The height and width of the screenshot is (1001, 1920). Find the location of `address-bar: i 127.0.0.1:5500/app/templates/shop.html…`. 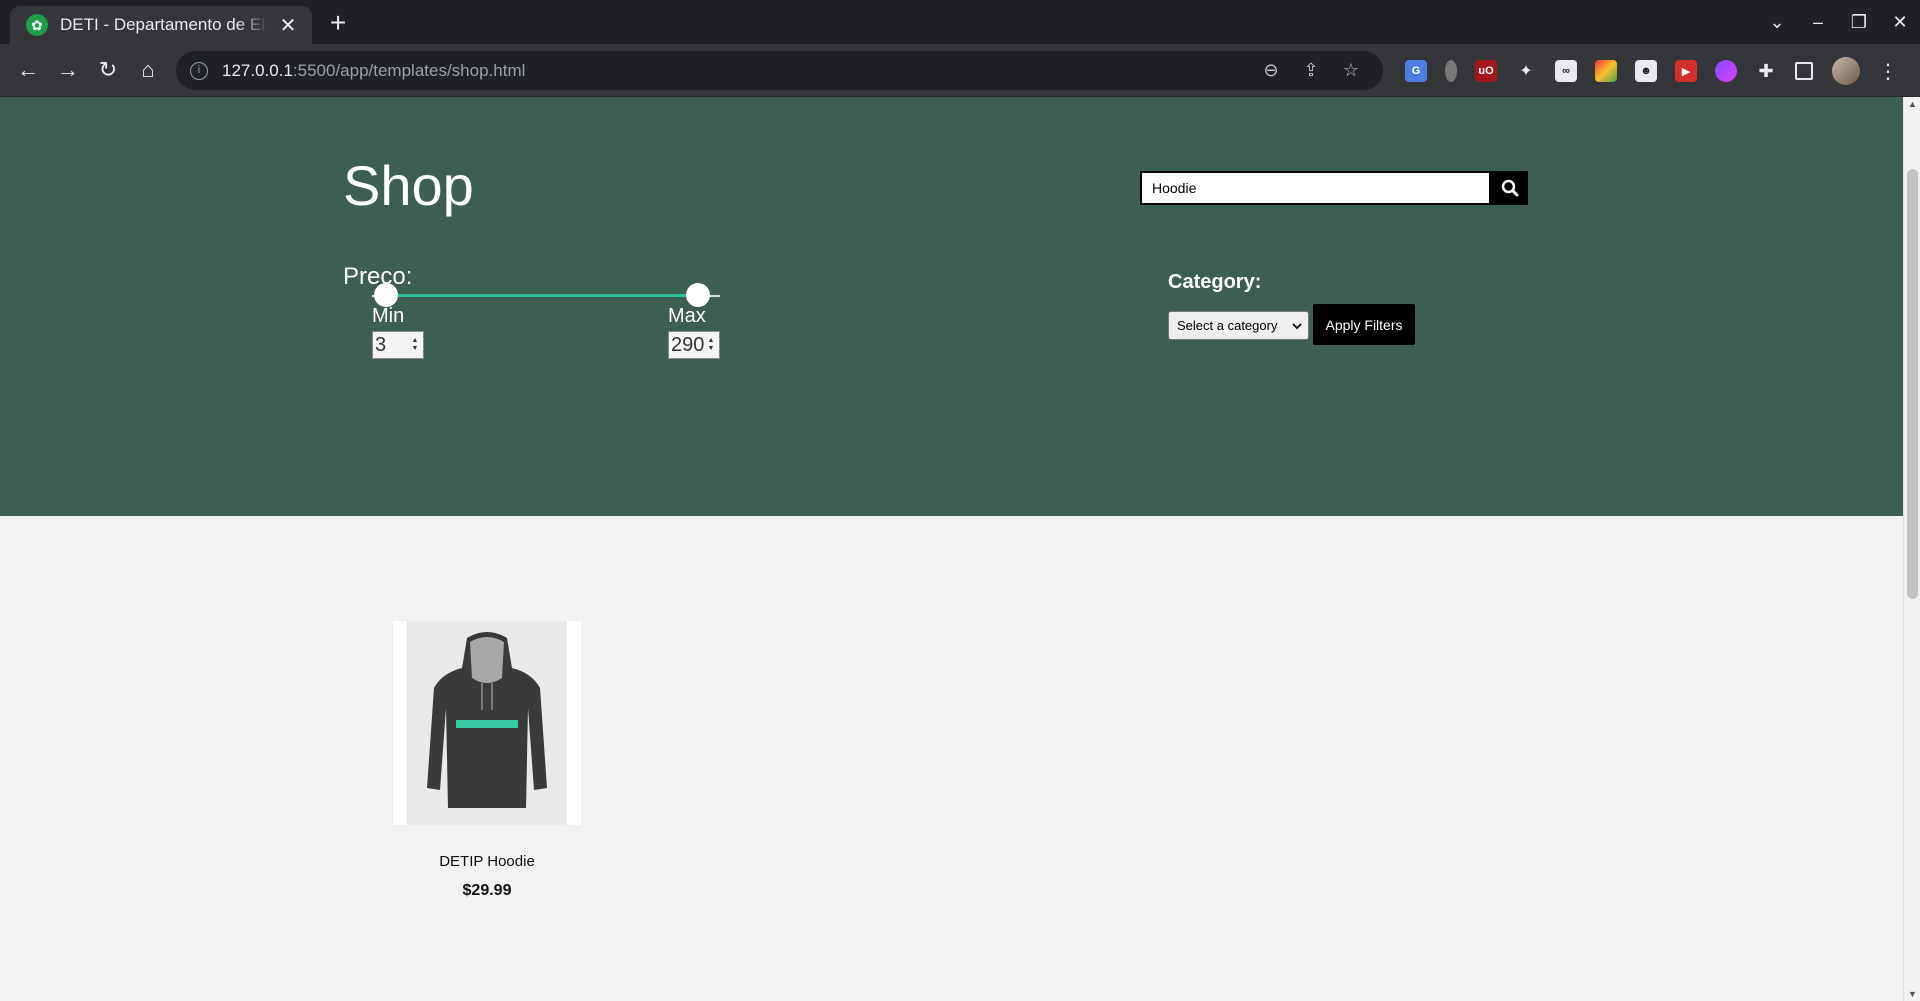

address-bar: i 127.0.0.1:5500/app/templates/shop.html… is located at coordinates (779, 70).